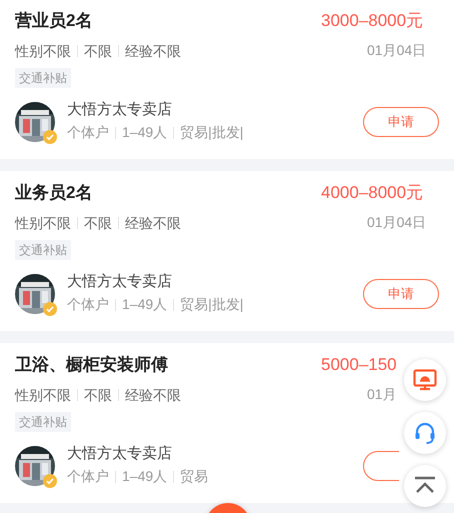 Image resolution: width=454 pixels, height=513 pixels. I want to click on post-date: 01月, so click(382, 394).